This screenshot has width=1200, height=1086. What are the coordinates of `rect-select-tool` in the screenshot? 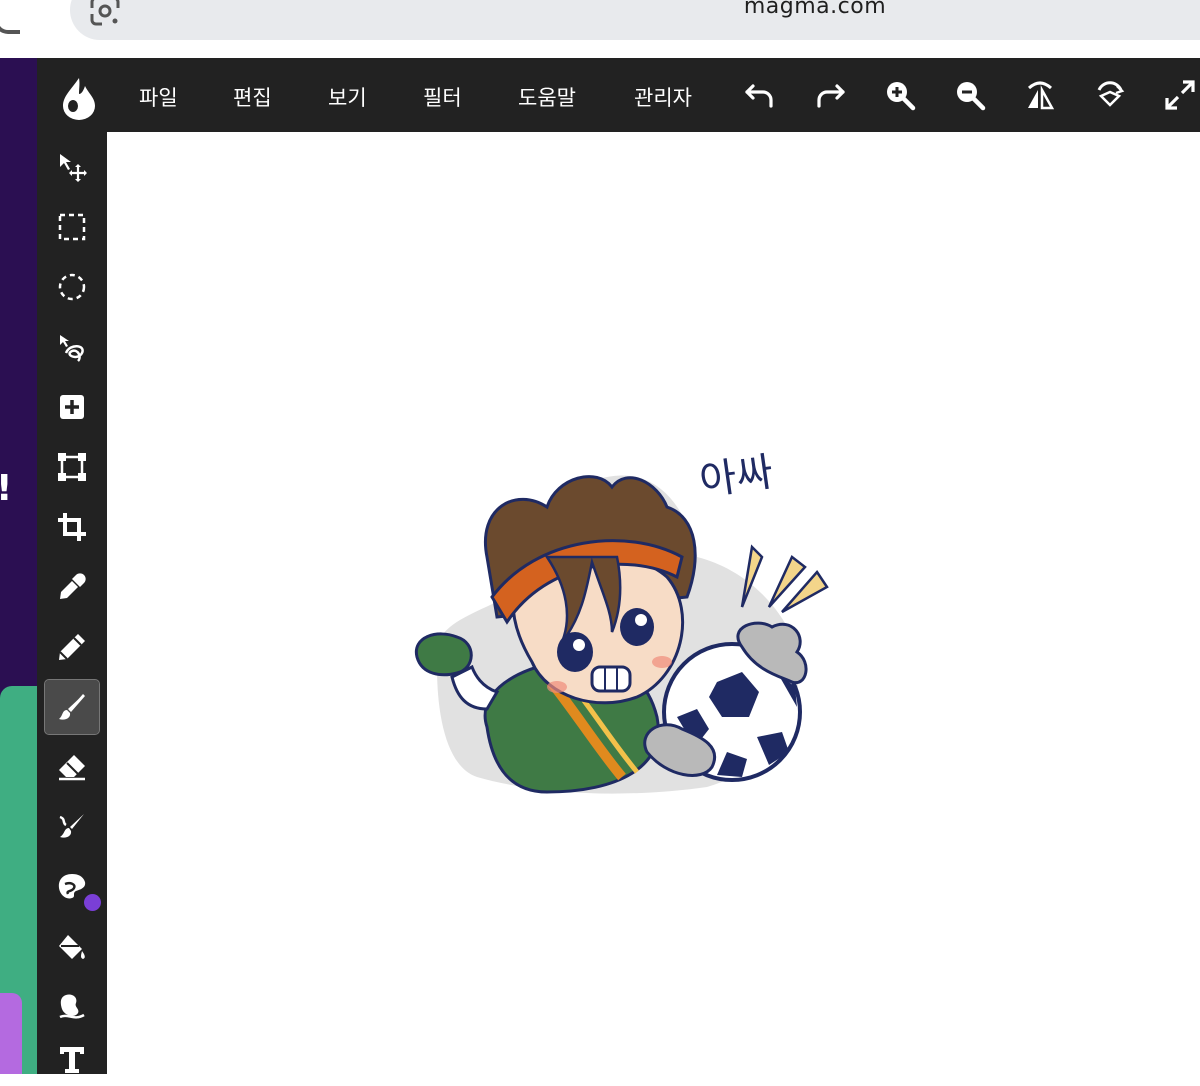 It's located at (72, 227).